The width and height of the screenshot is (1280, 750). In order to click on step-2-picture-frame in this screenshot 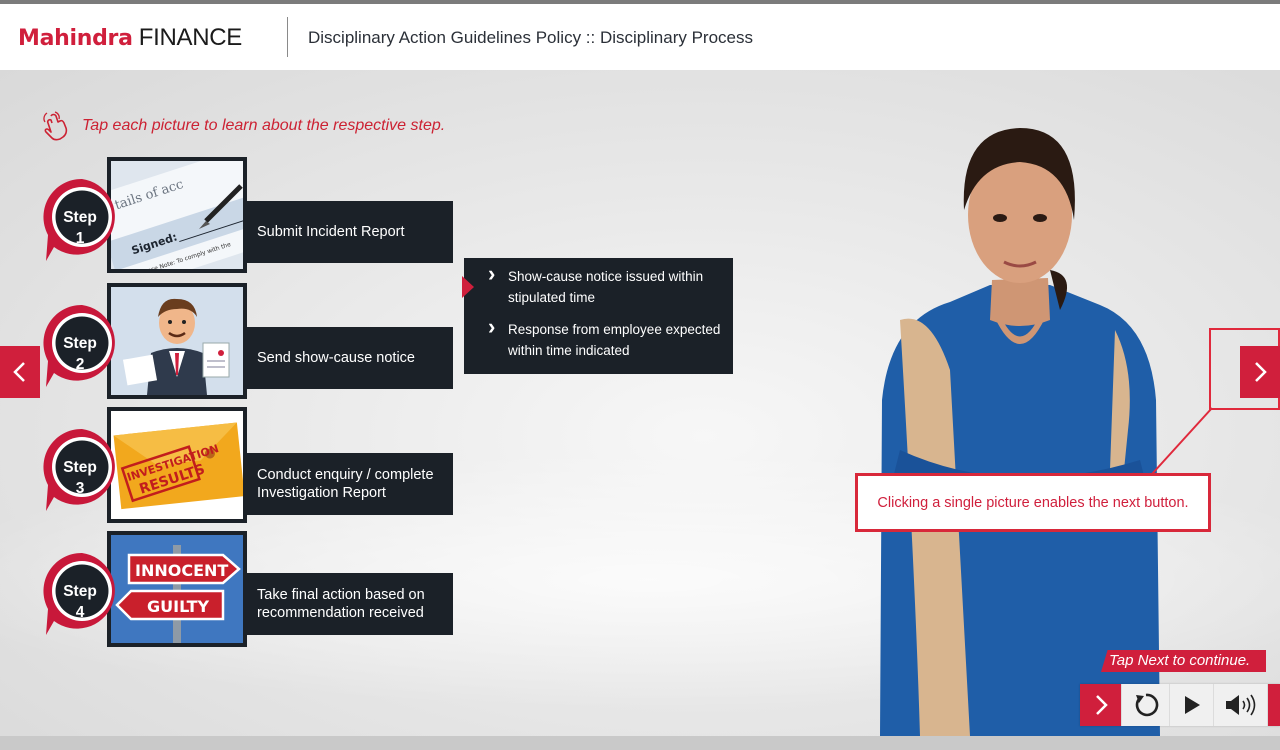, I will do `click(177, 341)`.